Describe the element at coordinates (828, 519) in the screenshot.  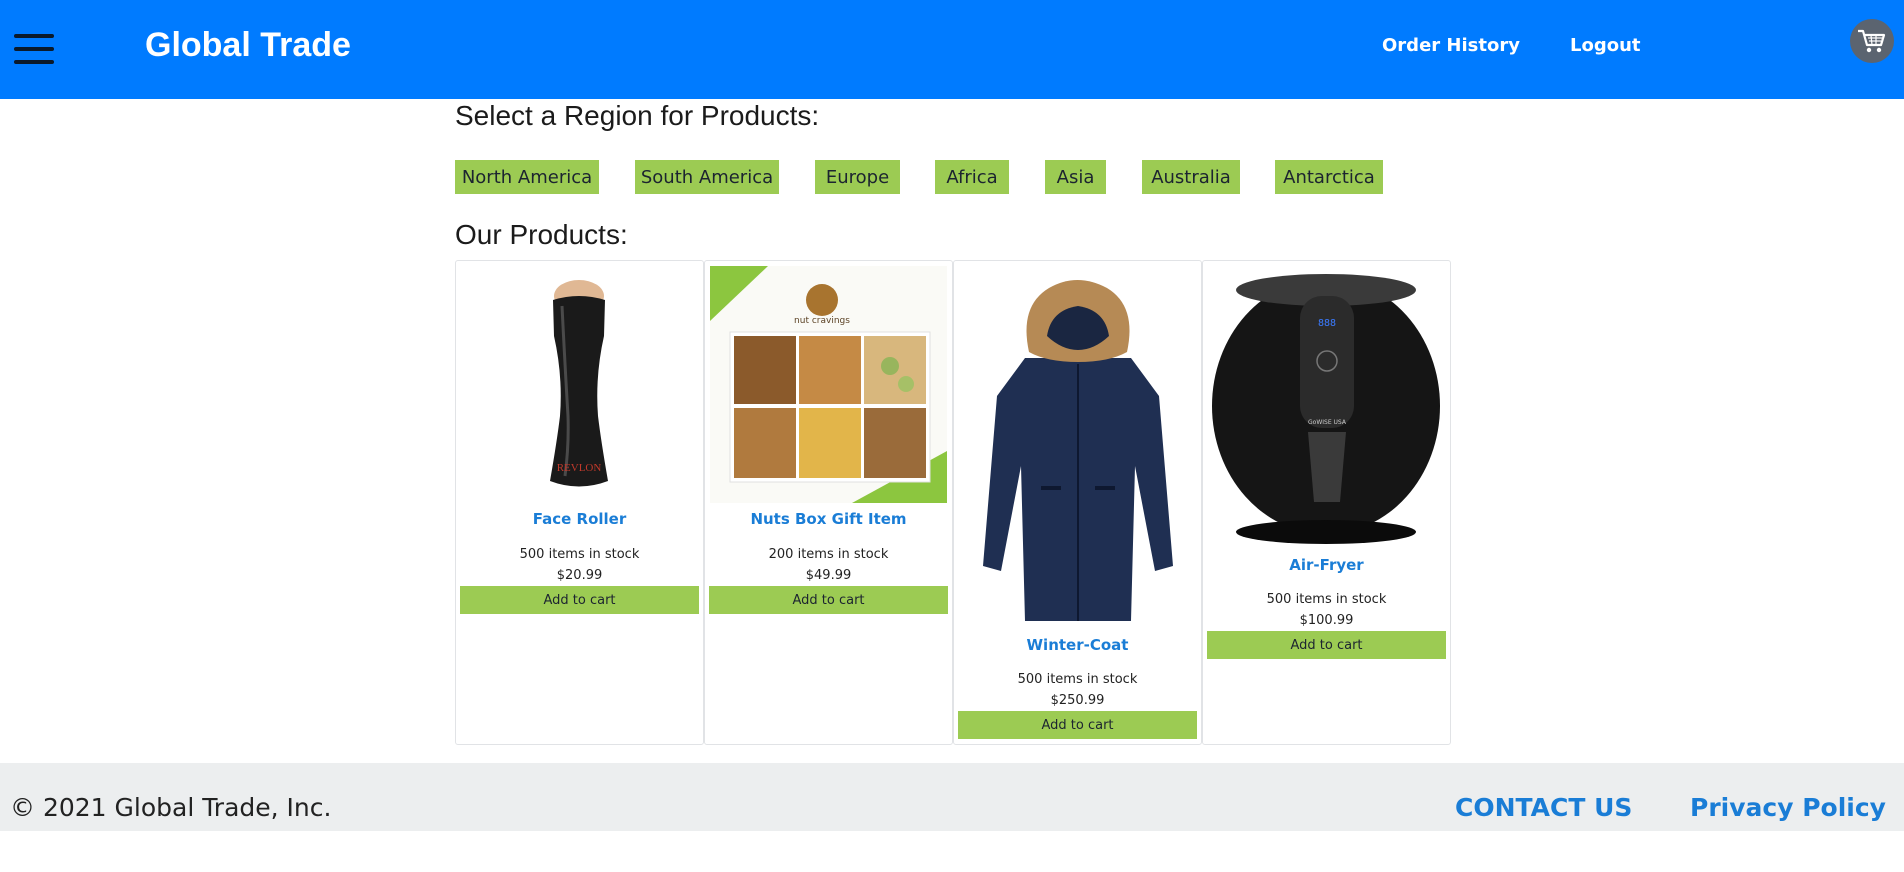
I see `product-name: Nuts Box Gift Item` at that location.